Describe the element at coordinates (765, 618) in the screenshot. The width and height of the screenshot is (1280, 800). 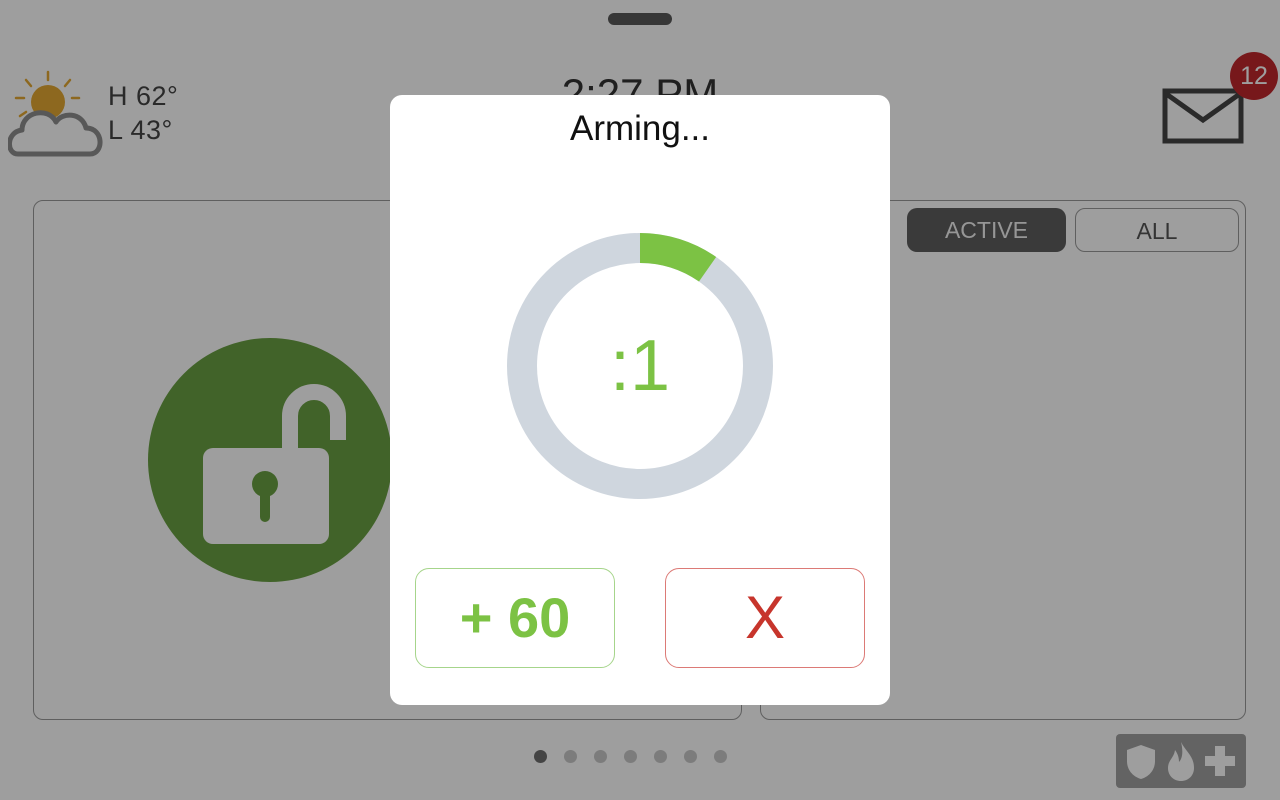
I see `cancel-arming-button: X` at that location.